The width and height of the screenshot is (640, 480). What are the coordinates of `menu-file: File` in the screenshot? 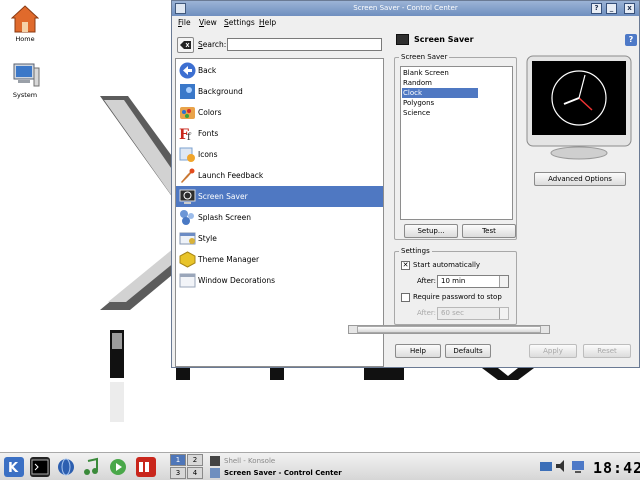 It's located at (184, 22).